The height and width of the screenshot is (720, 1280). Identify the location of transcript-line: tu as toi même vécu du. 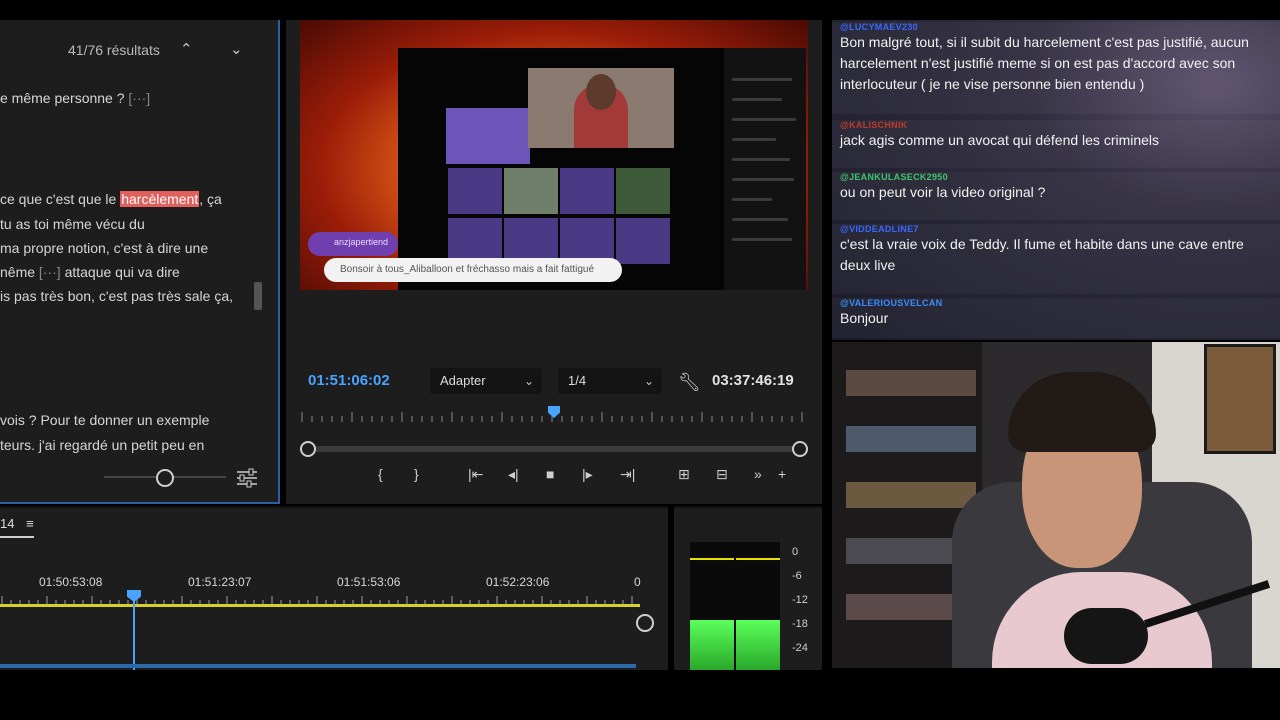
(72, 224).